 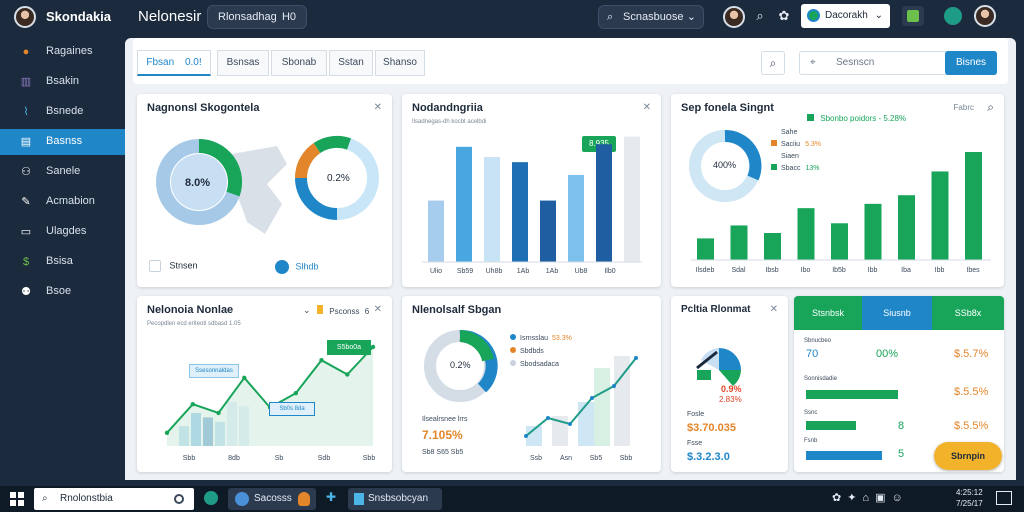 What do you see at coordinates (536, 458) in the screenshot?
I see `x-tick-label: Ssb` at bounding box center [536, 458].